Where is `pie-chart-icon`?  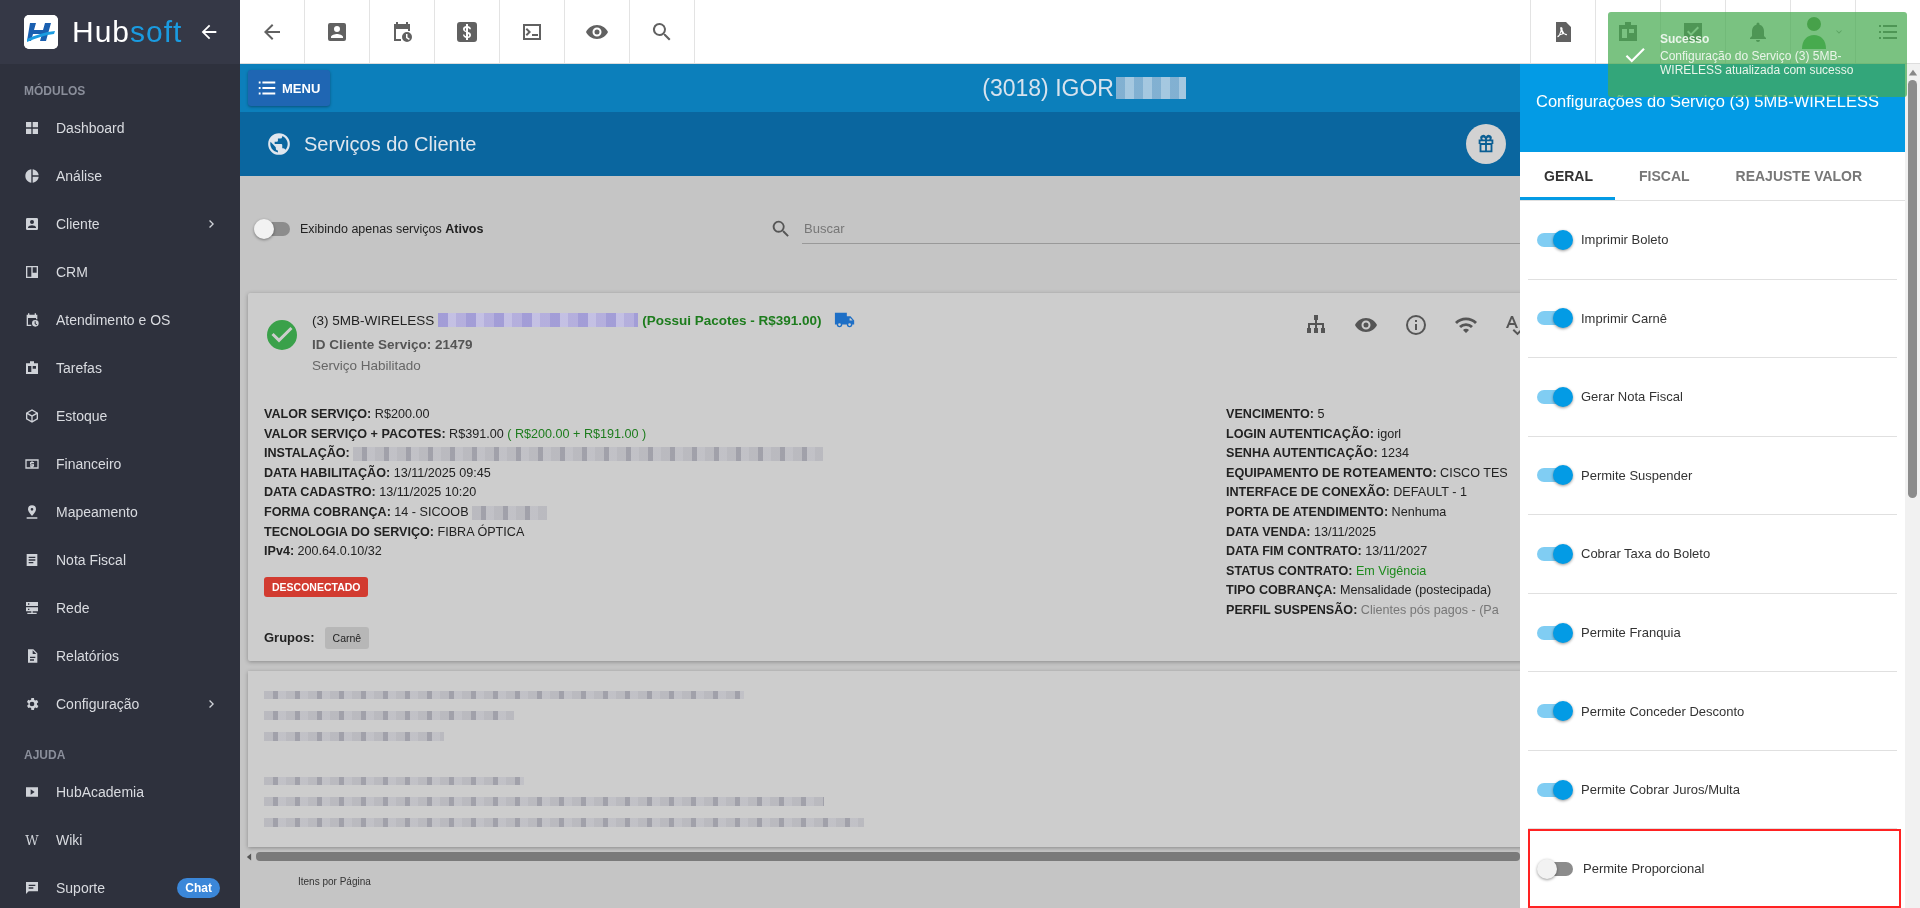 pie-chart-icon is located at coordinates (32, 176).